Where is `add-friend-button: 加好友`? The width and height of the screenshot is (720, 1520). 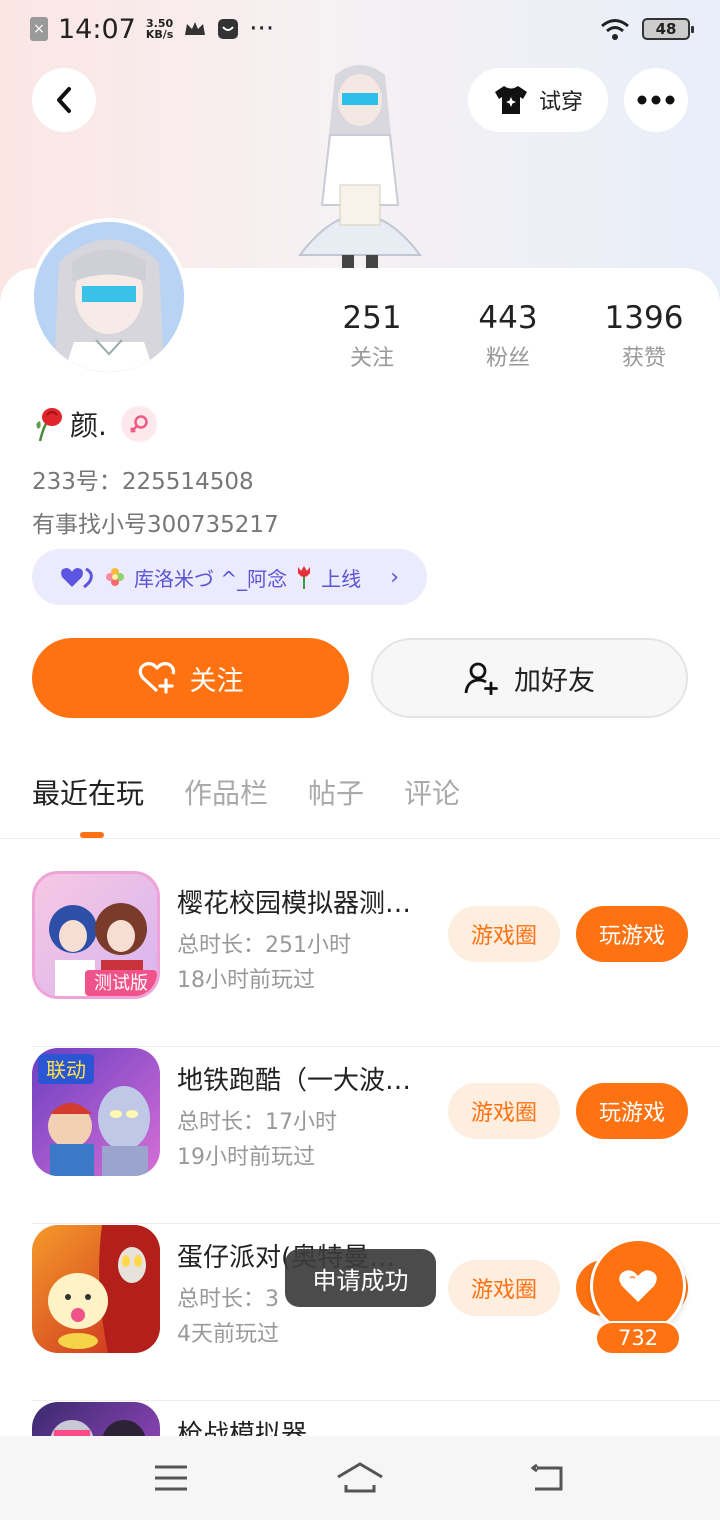
add-friend-button: 加好友 is located at coordinates (529, 678).